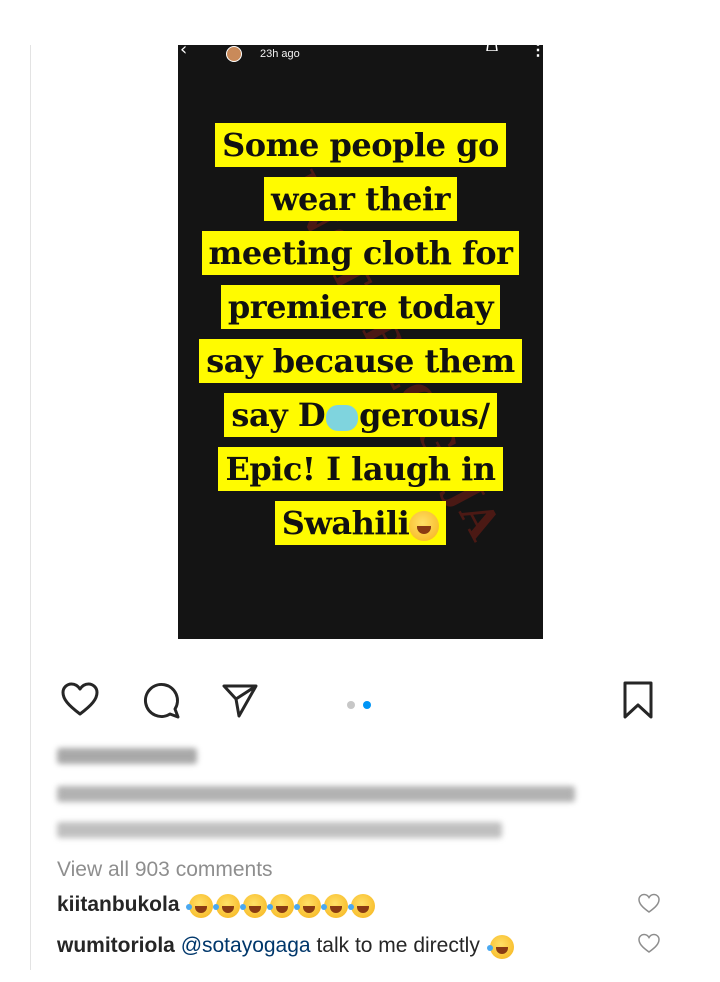 The image size is (720, 982). What do you see at coordinates (360, 199) in the screenshot?
I see `story-line: wear their` at bounding box center [360, 199].